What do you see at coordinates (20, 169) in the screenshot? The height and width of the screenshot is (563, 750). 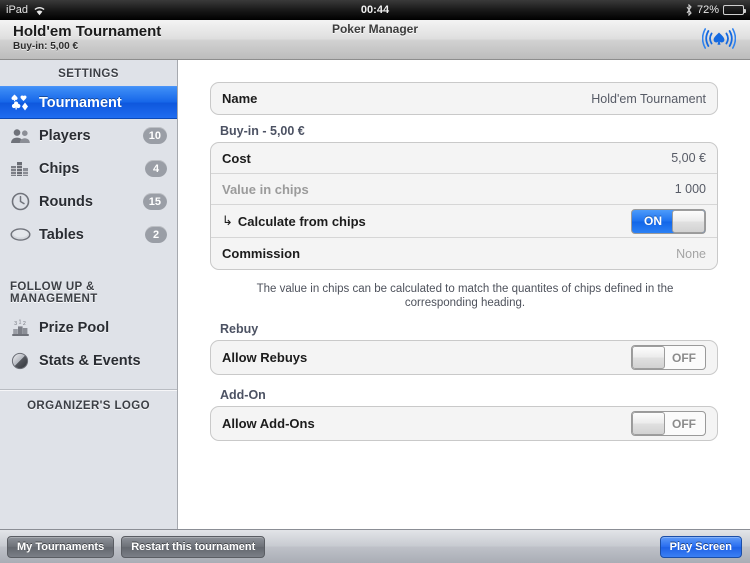 I see `chip-stacks-icon` at bounding box center [20, 169].